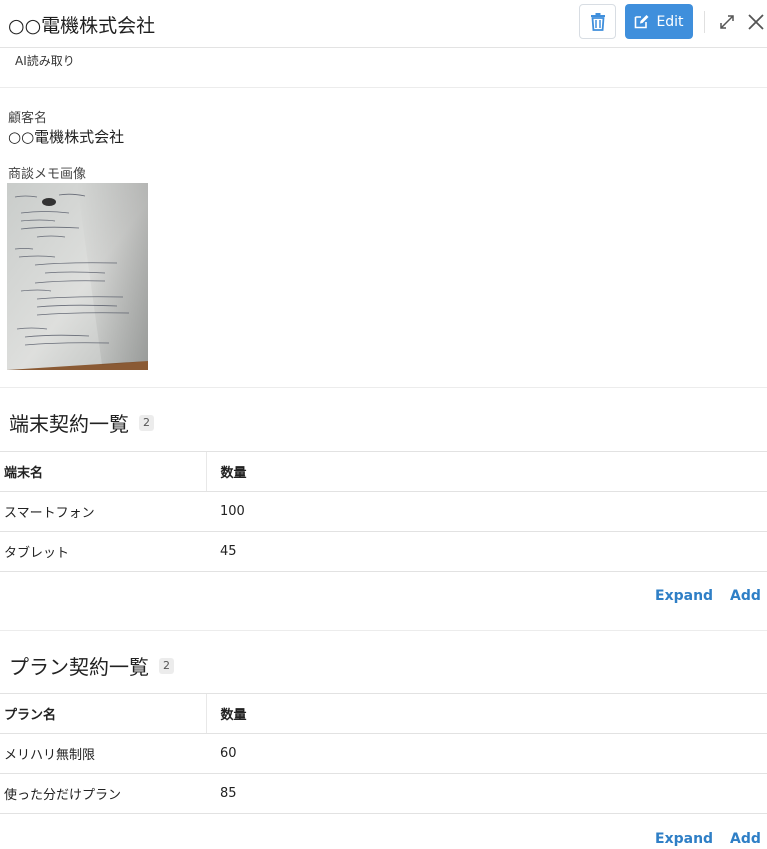 This screenshot has height=849, width=767. I want to click on plan-contracts-title: プラン契約一覧 2, so click(91, 665).